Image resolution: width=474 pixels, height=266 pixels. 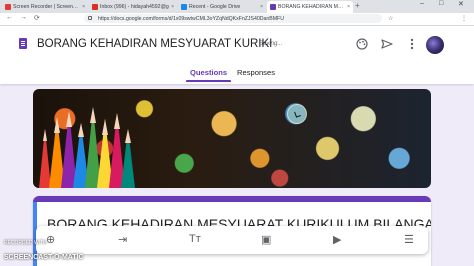 What do you see at coordinates (37, 18) in the screenshot?
I see `reload-icon: ⟳` at bounding box center [37, 18].